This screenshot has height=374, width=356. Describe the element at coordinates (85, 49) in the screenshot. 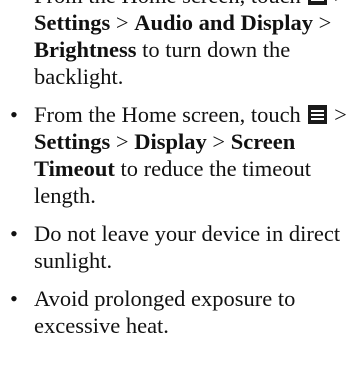

I see `path-step-brightness: Brightness` at that location.